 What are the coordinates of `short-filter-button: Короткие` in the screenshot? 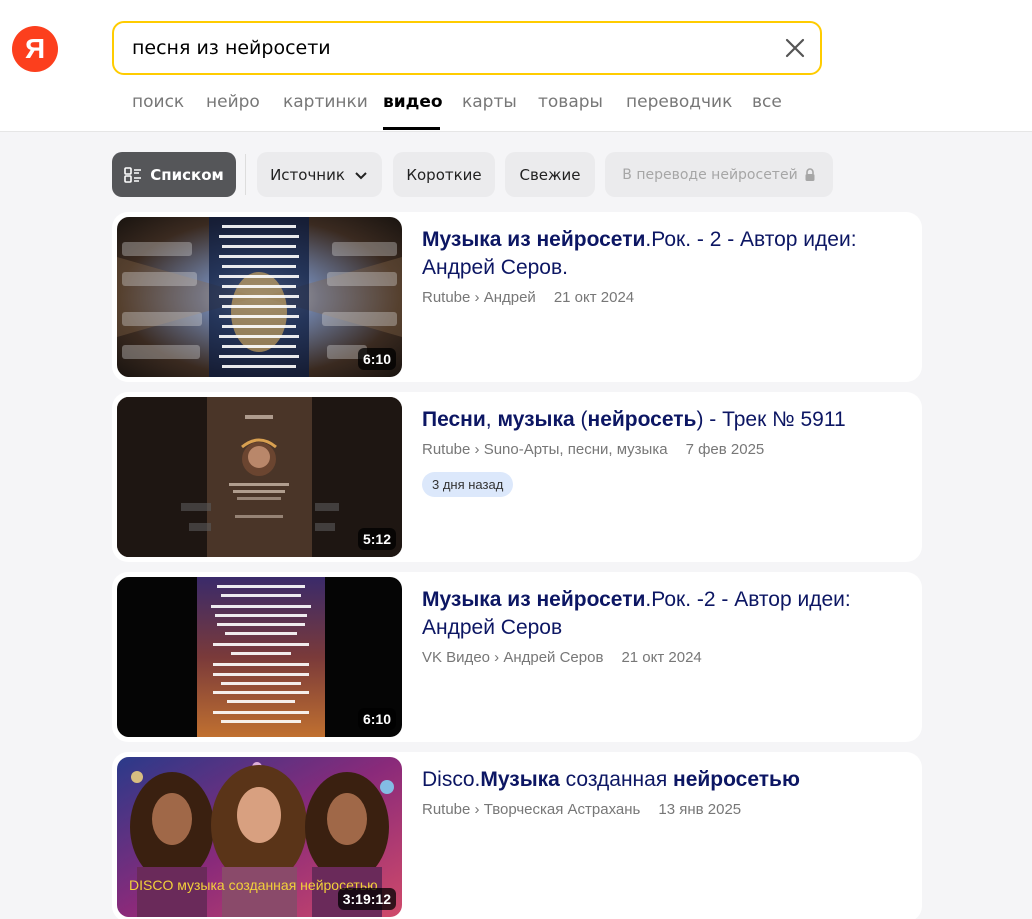 It's located at (444, 174).